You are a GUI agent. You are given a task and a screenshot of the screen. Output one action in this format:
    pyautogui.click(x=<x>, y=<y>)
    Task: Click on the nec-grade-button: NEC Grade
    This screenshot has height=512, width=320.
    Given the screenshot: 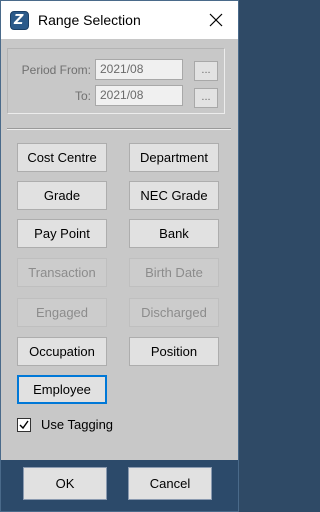 What is the action you would take?
    pyautogui.click(x=174, y=195)
    